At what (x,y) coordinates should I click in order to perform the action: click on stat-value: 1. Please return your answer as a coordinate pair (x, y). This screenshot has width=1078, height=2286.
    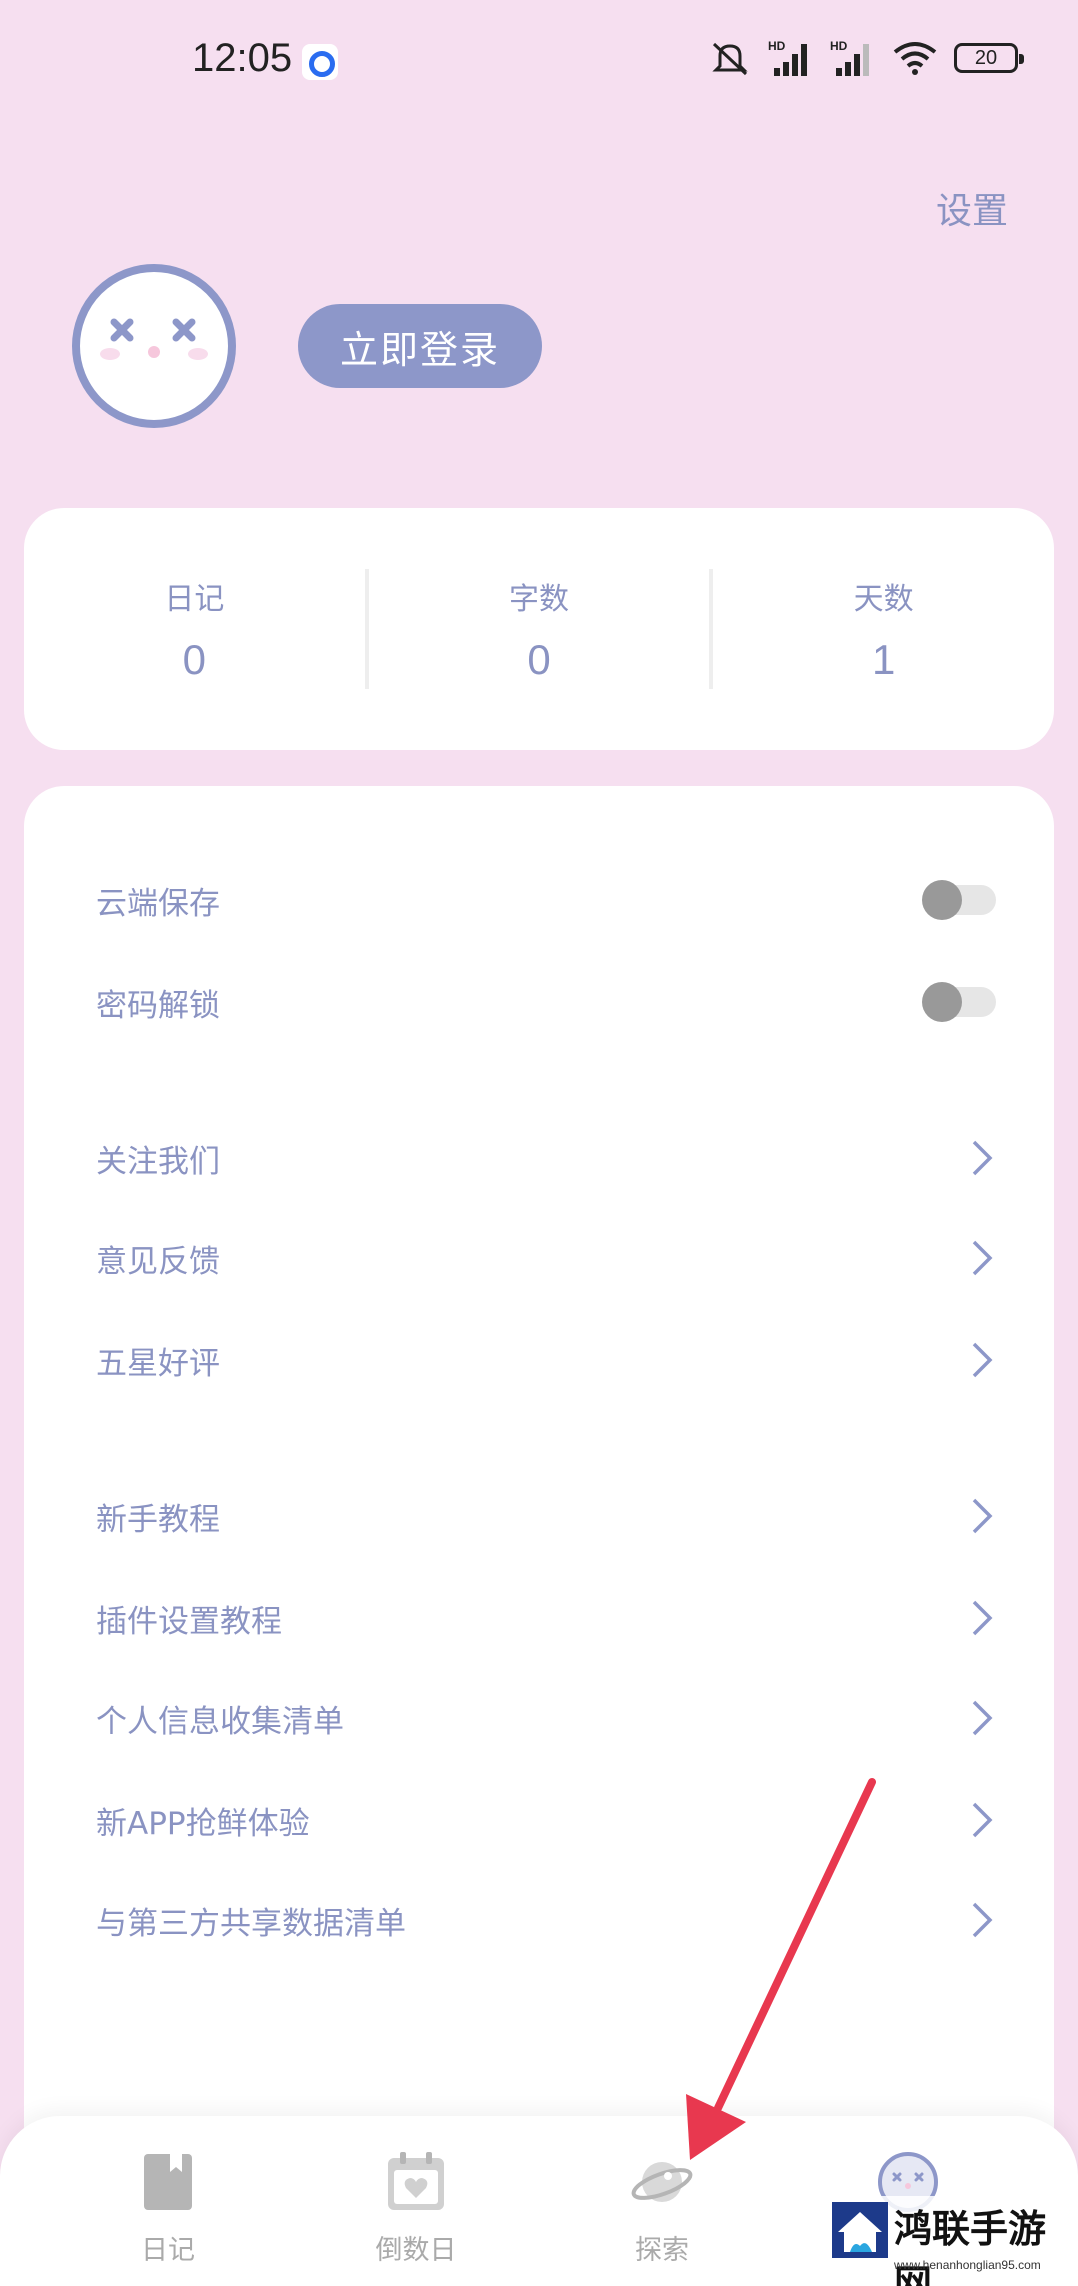
    Looking at the image, I should click on (884, 659).